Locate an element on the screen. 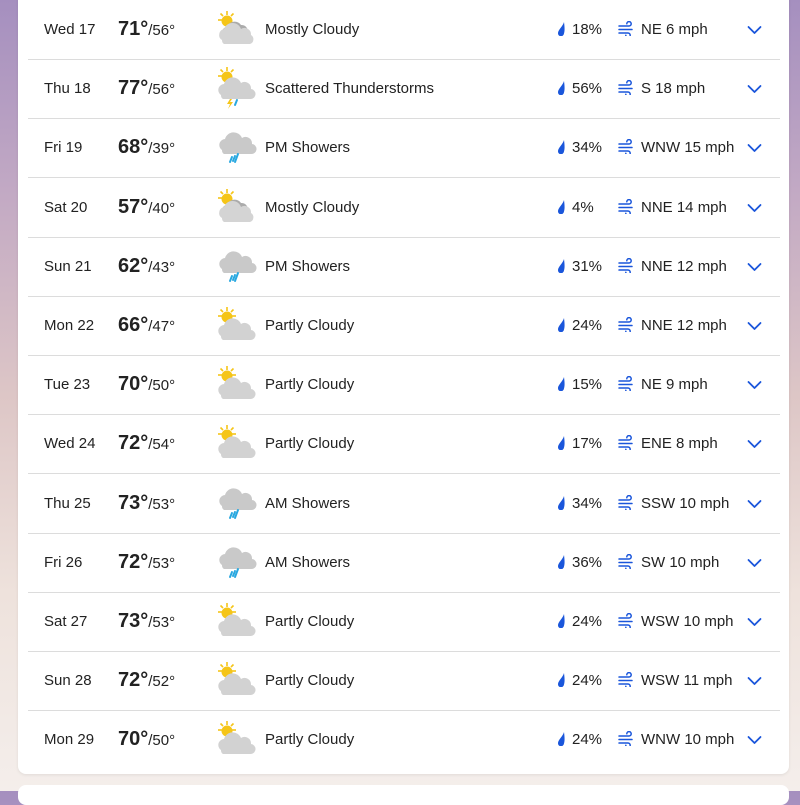 The height and width of the screenshot is (805, 800). forecast-row: Sat 27 73°/53° Partly Cloudy 24% WSW 10 mph is located at coordinates (404, 622).